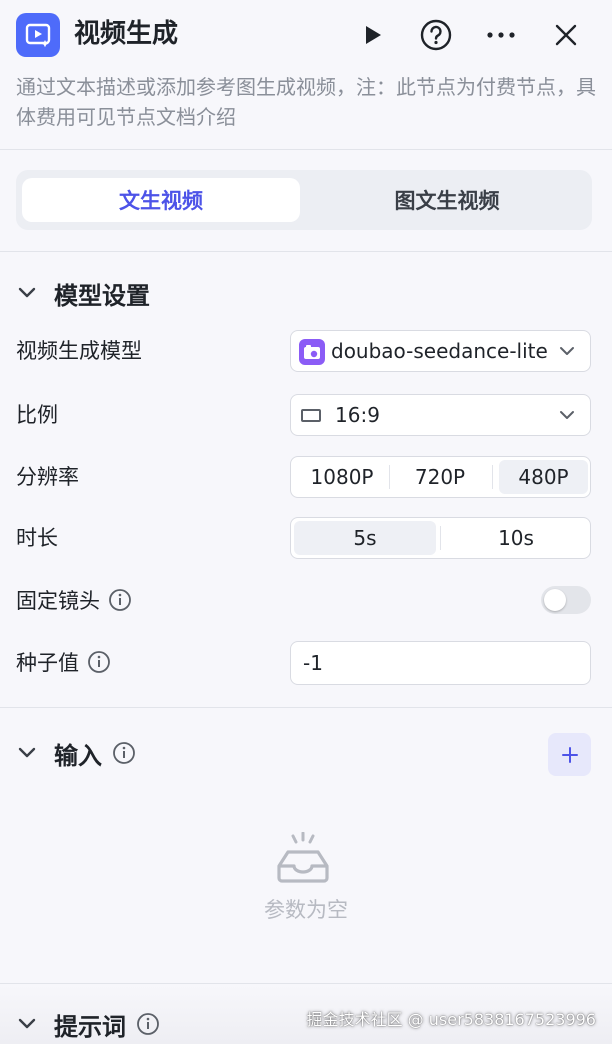 This screenshot has width=612, height=1044. I want to click on aspect-ratio-icon, so click(311, 415).